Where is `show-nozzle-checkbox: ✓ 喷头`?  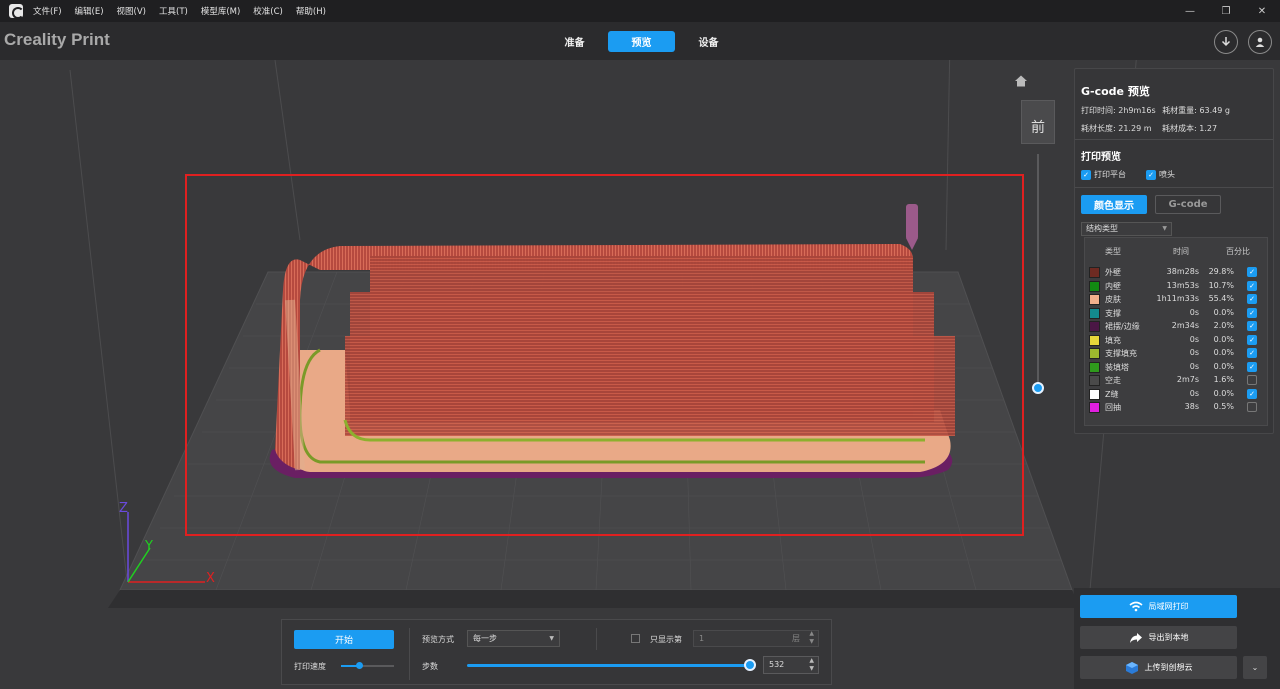
show-nozzle-checkbox: ✓ 喷头 is located at coordinates (1160, 174).